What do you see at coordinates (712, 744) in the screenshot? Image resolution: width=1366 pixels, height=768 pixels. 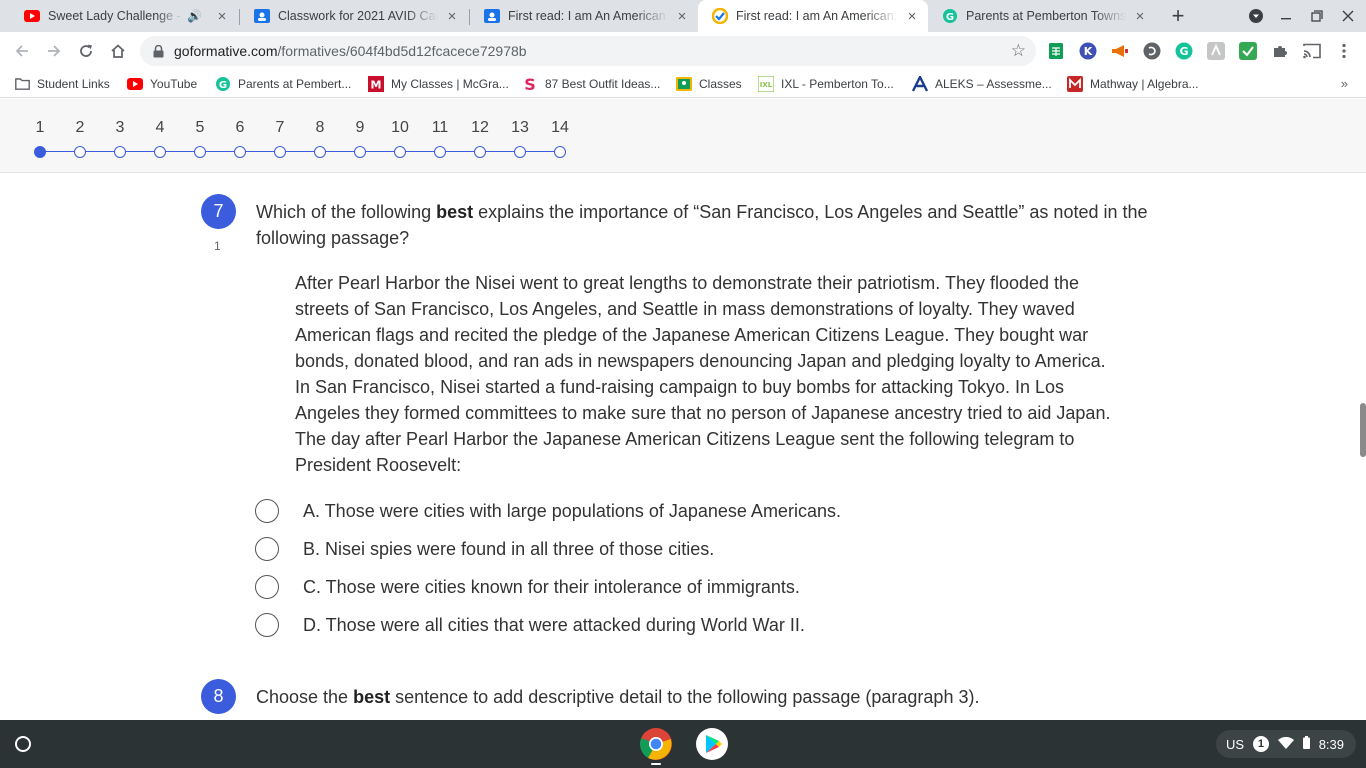 I see `play-store-icon` at bounding box center [712, 744].